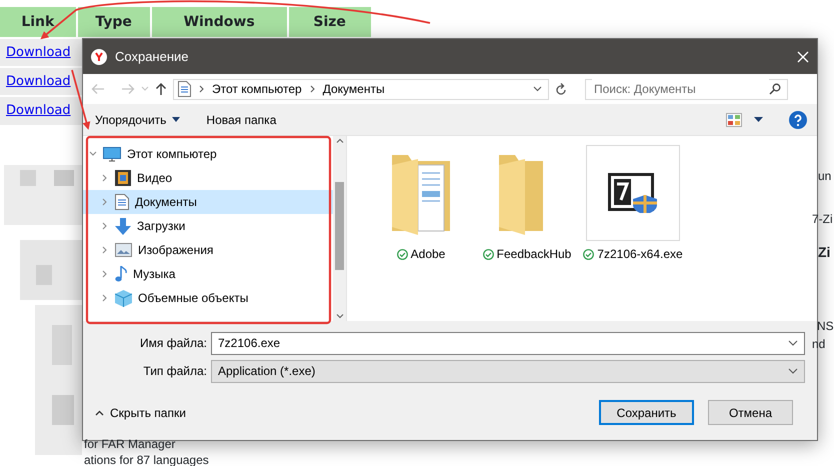 The width and height of the screenshot is (834, 466). I want to click on field-label: Имя файла:, so click(173, 343).